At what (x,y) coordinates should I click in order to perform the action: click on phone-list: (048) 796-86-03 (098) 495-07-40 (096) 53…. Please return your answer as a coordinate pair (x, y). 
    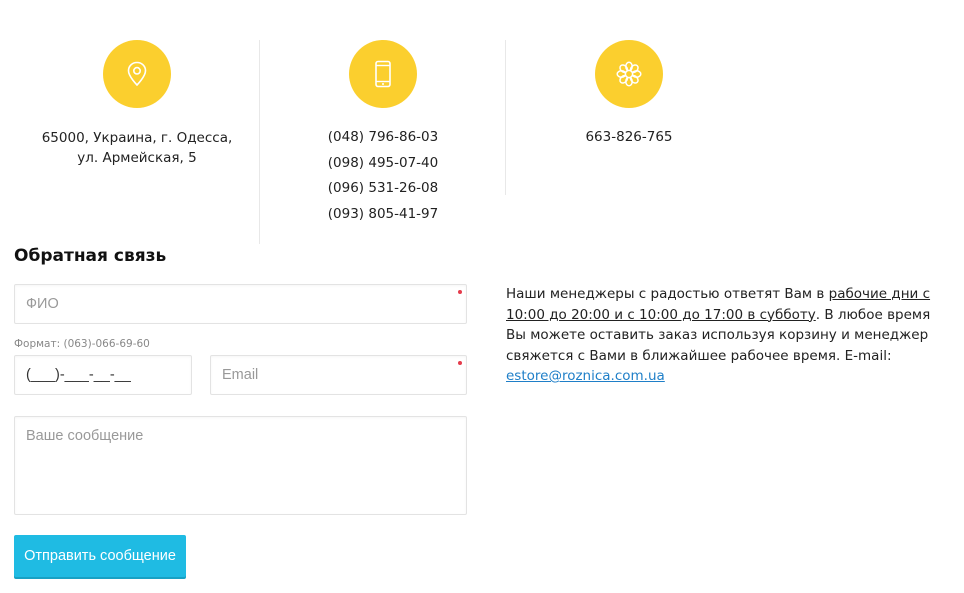
    Looking at the image, I should click on (383, 176).